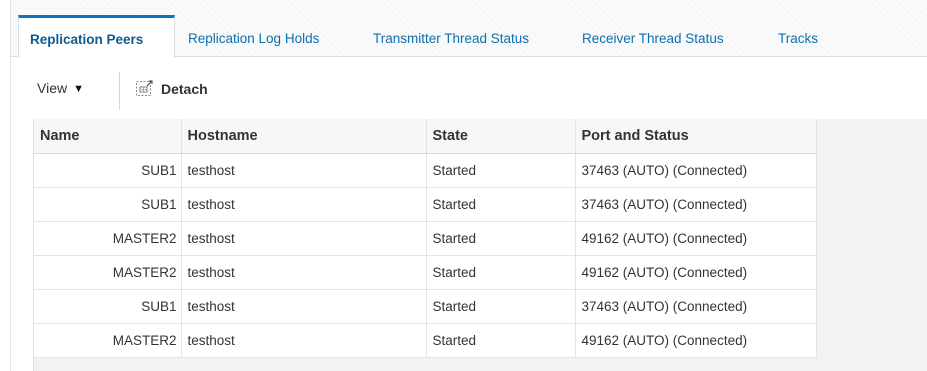 The width and height of the screenshot is (927, 371). I want to click on tab-transmitter-thread-status: Transmitter Thread Status, so click(451, 36).